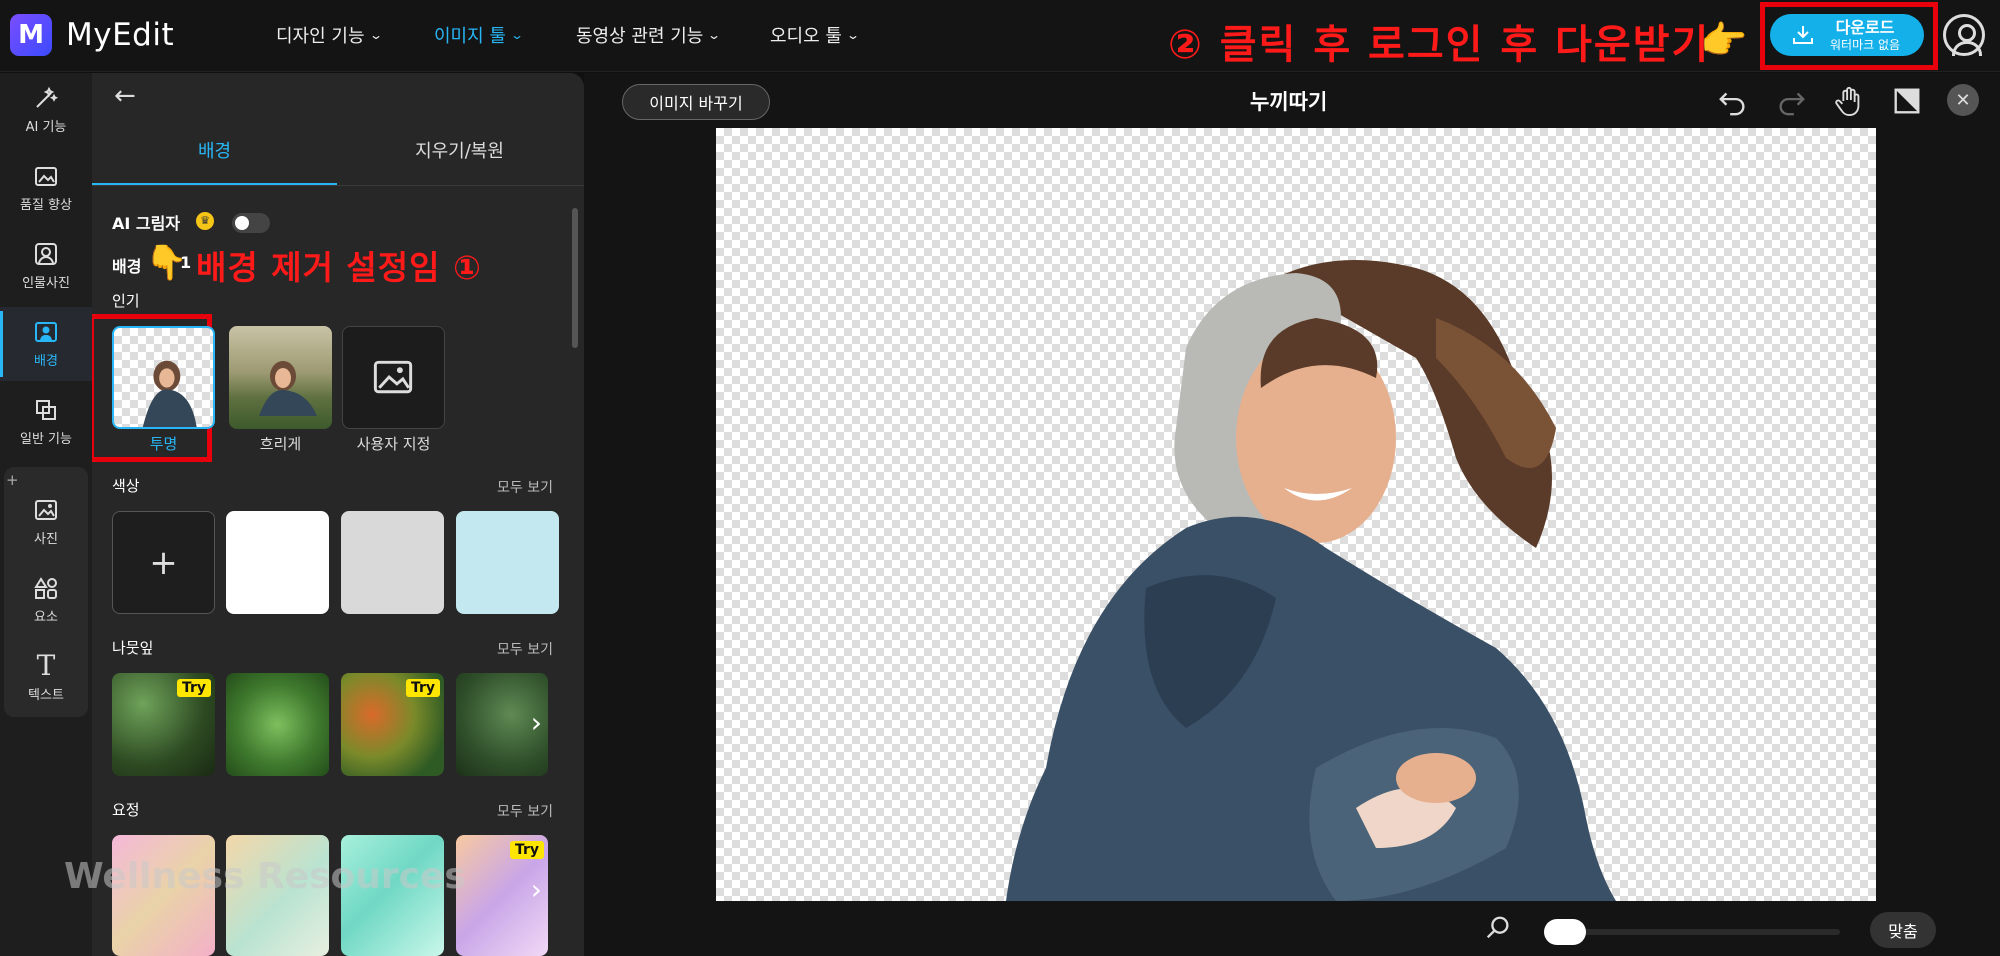  What do you see at coordinates (46, 205) in the screenshot?
I see `rail-label: 품질 향상` at bounding box center [46, 205].